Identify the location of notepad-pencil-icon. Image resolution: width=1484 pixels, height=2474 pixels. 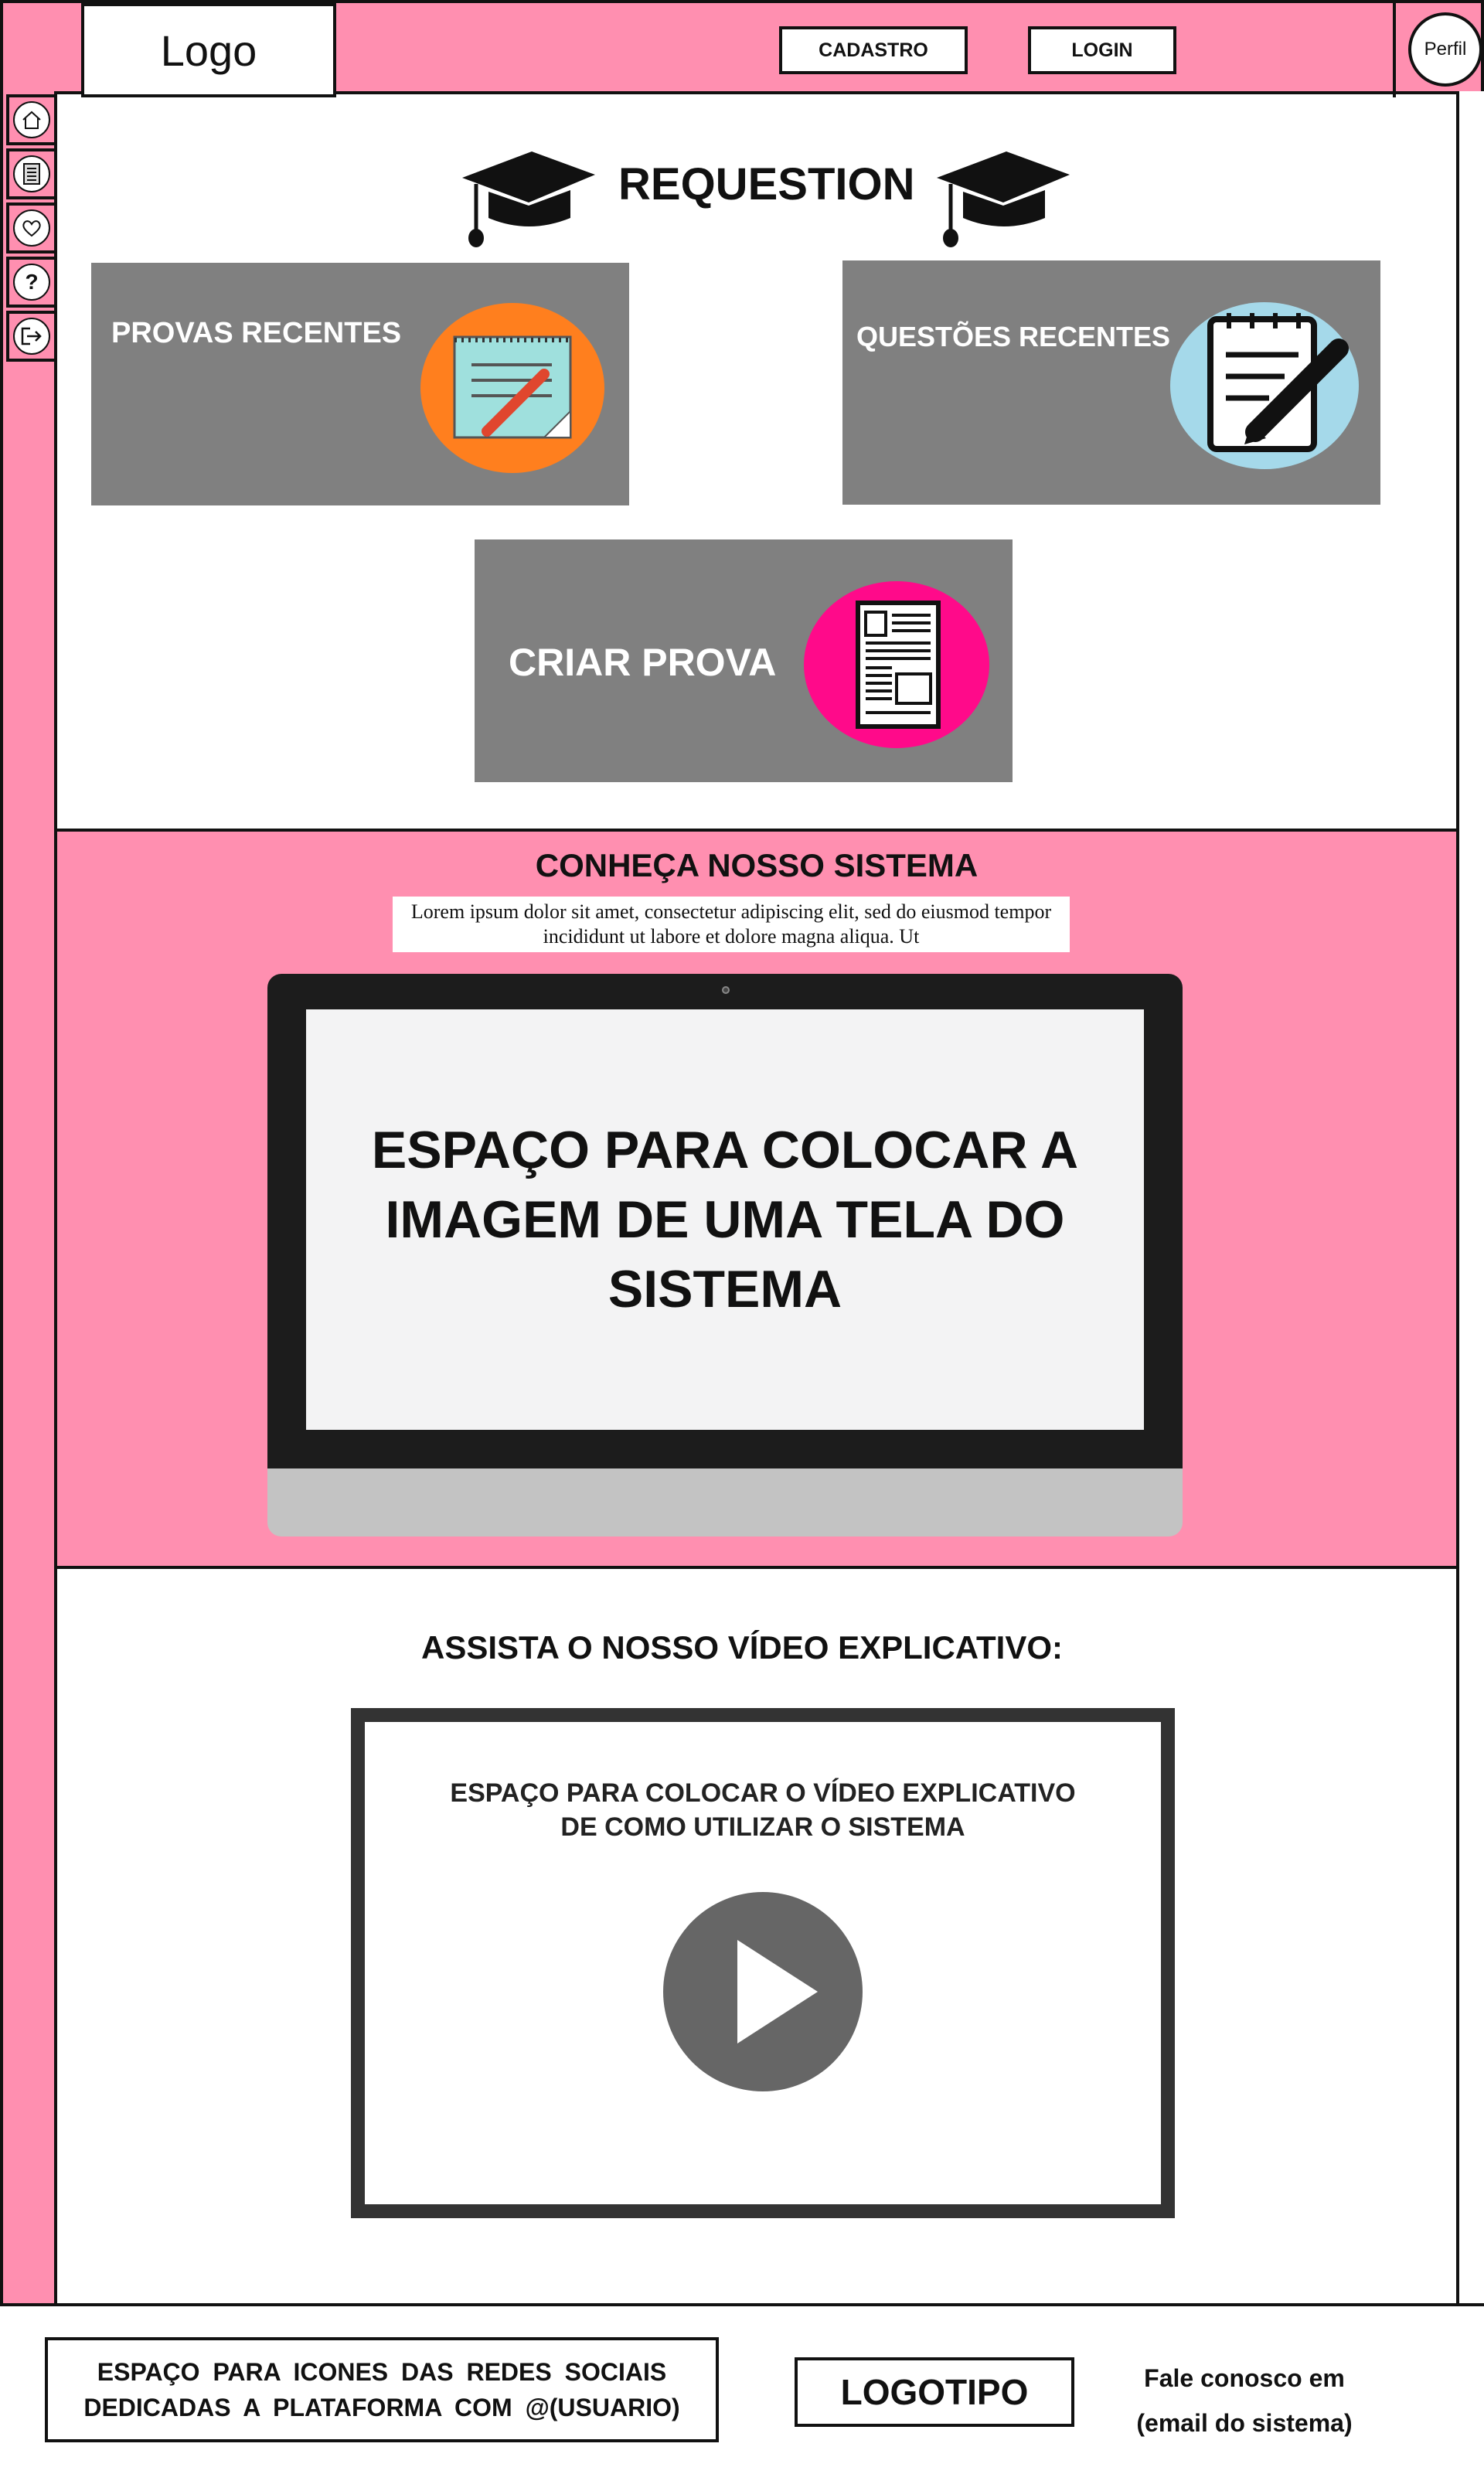
(512, 388).